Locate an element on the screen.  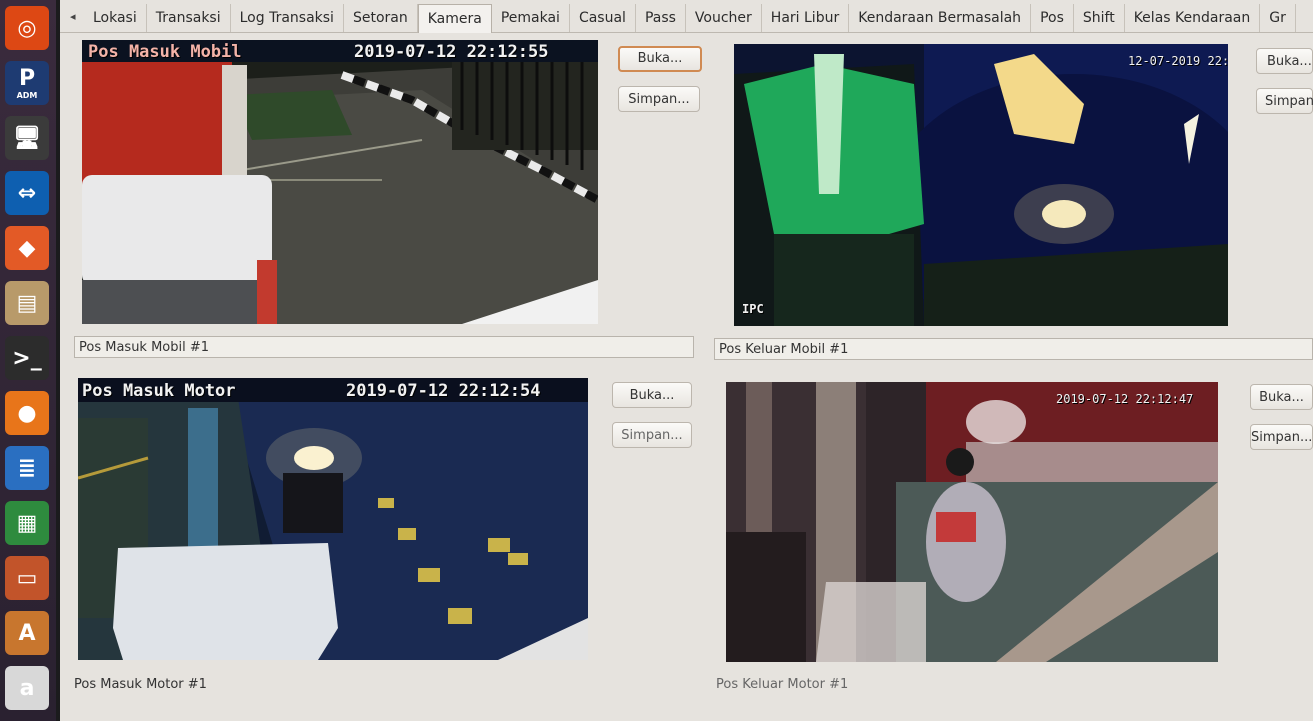
tab-kamera: Kamera is located at coordinates (454, 18).